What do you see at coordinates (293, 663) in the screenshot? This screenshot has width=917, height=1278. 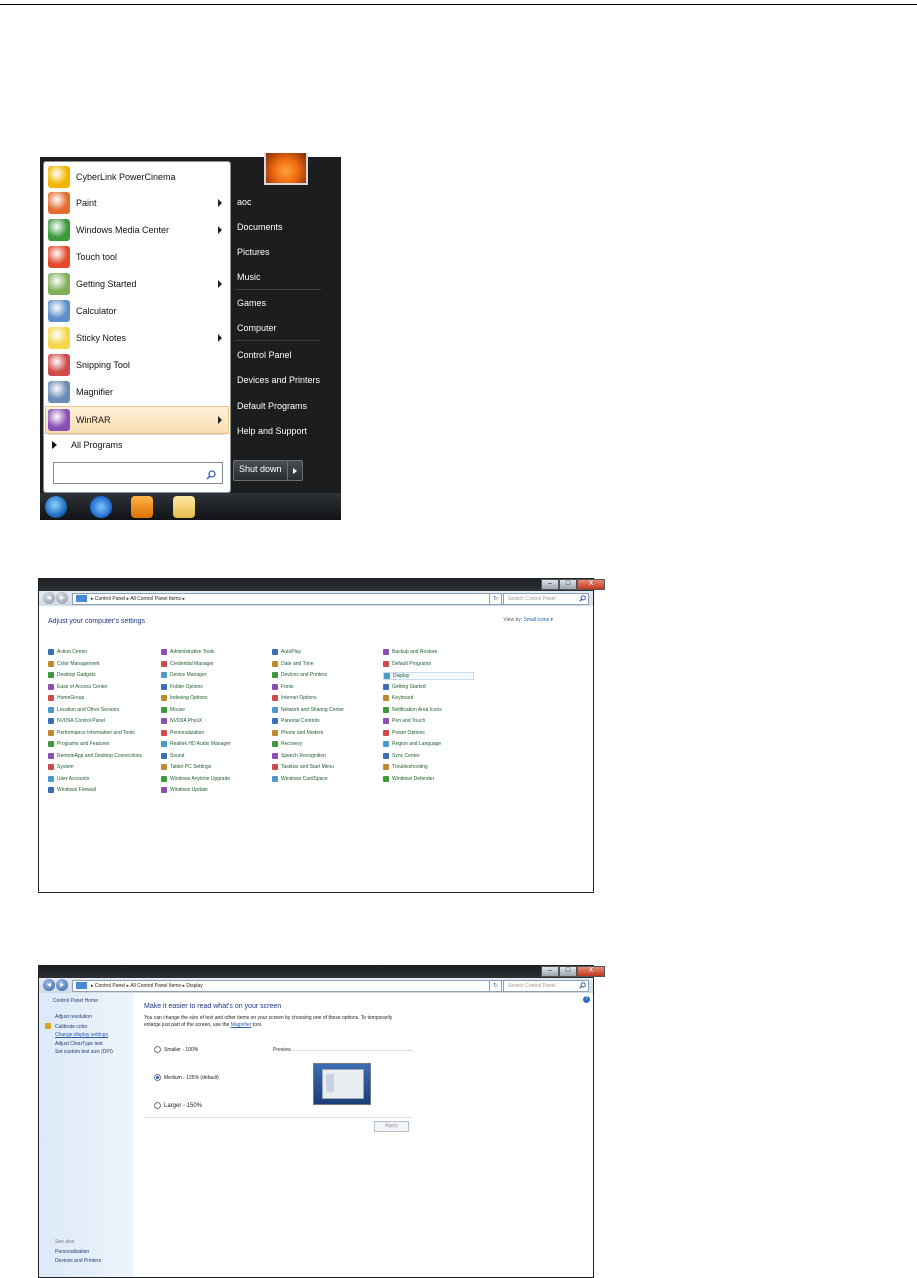 I see `control-panel-item: Date and Time` at bounding box center [293, 663].